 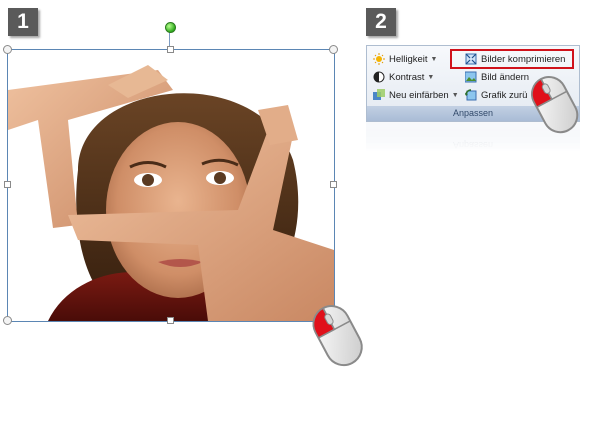 I want to click on sun-icon, so click(x=379, y=59).